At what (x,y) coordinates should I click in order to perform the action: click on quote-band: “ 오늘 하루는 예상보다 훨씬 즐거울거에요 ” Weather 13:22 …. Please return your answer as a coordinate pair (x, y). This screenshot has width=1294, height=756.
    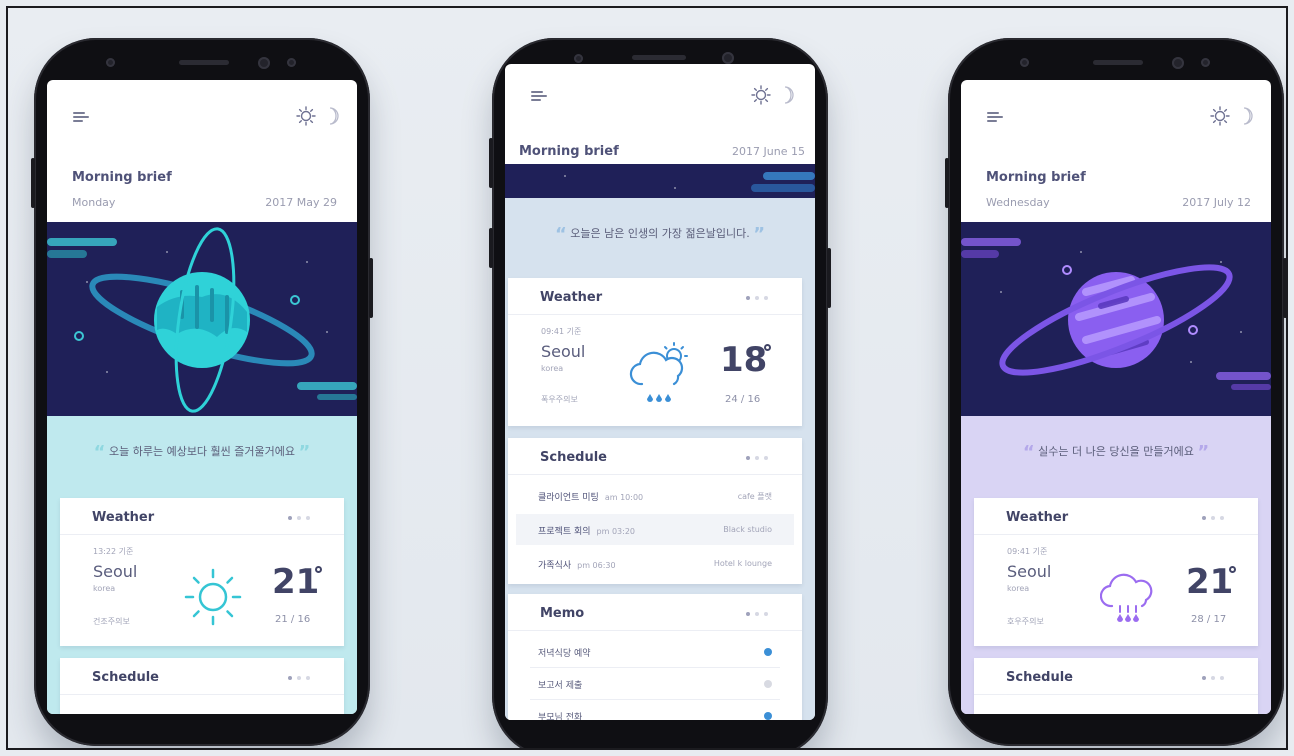
    Looking at the image, I should click on (202, 565).